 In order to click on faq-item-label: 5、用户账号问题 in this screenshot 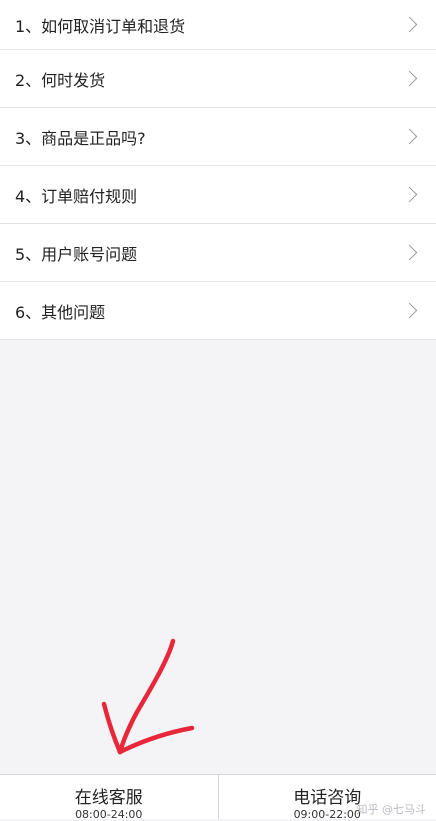, I will do `click(225, 253)`.